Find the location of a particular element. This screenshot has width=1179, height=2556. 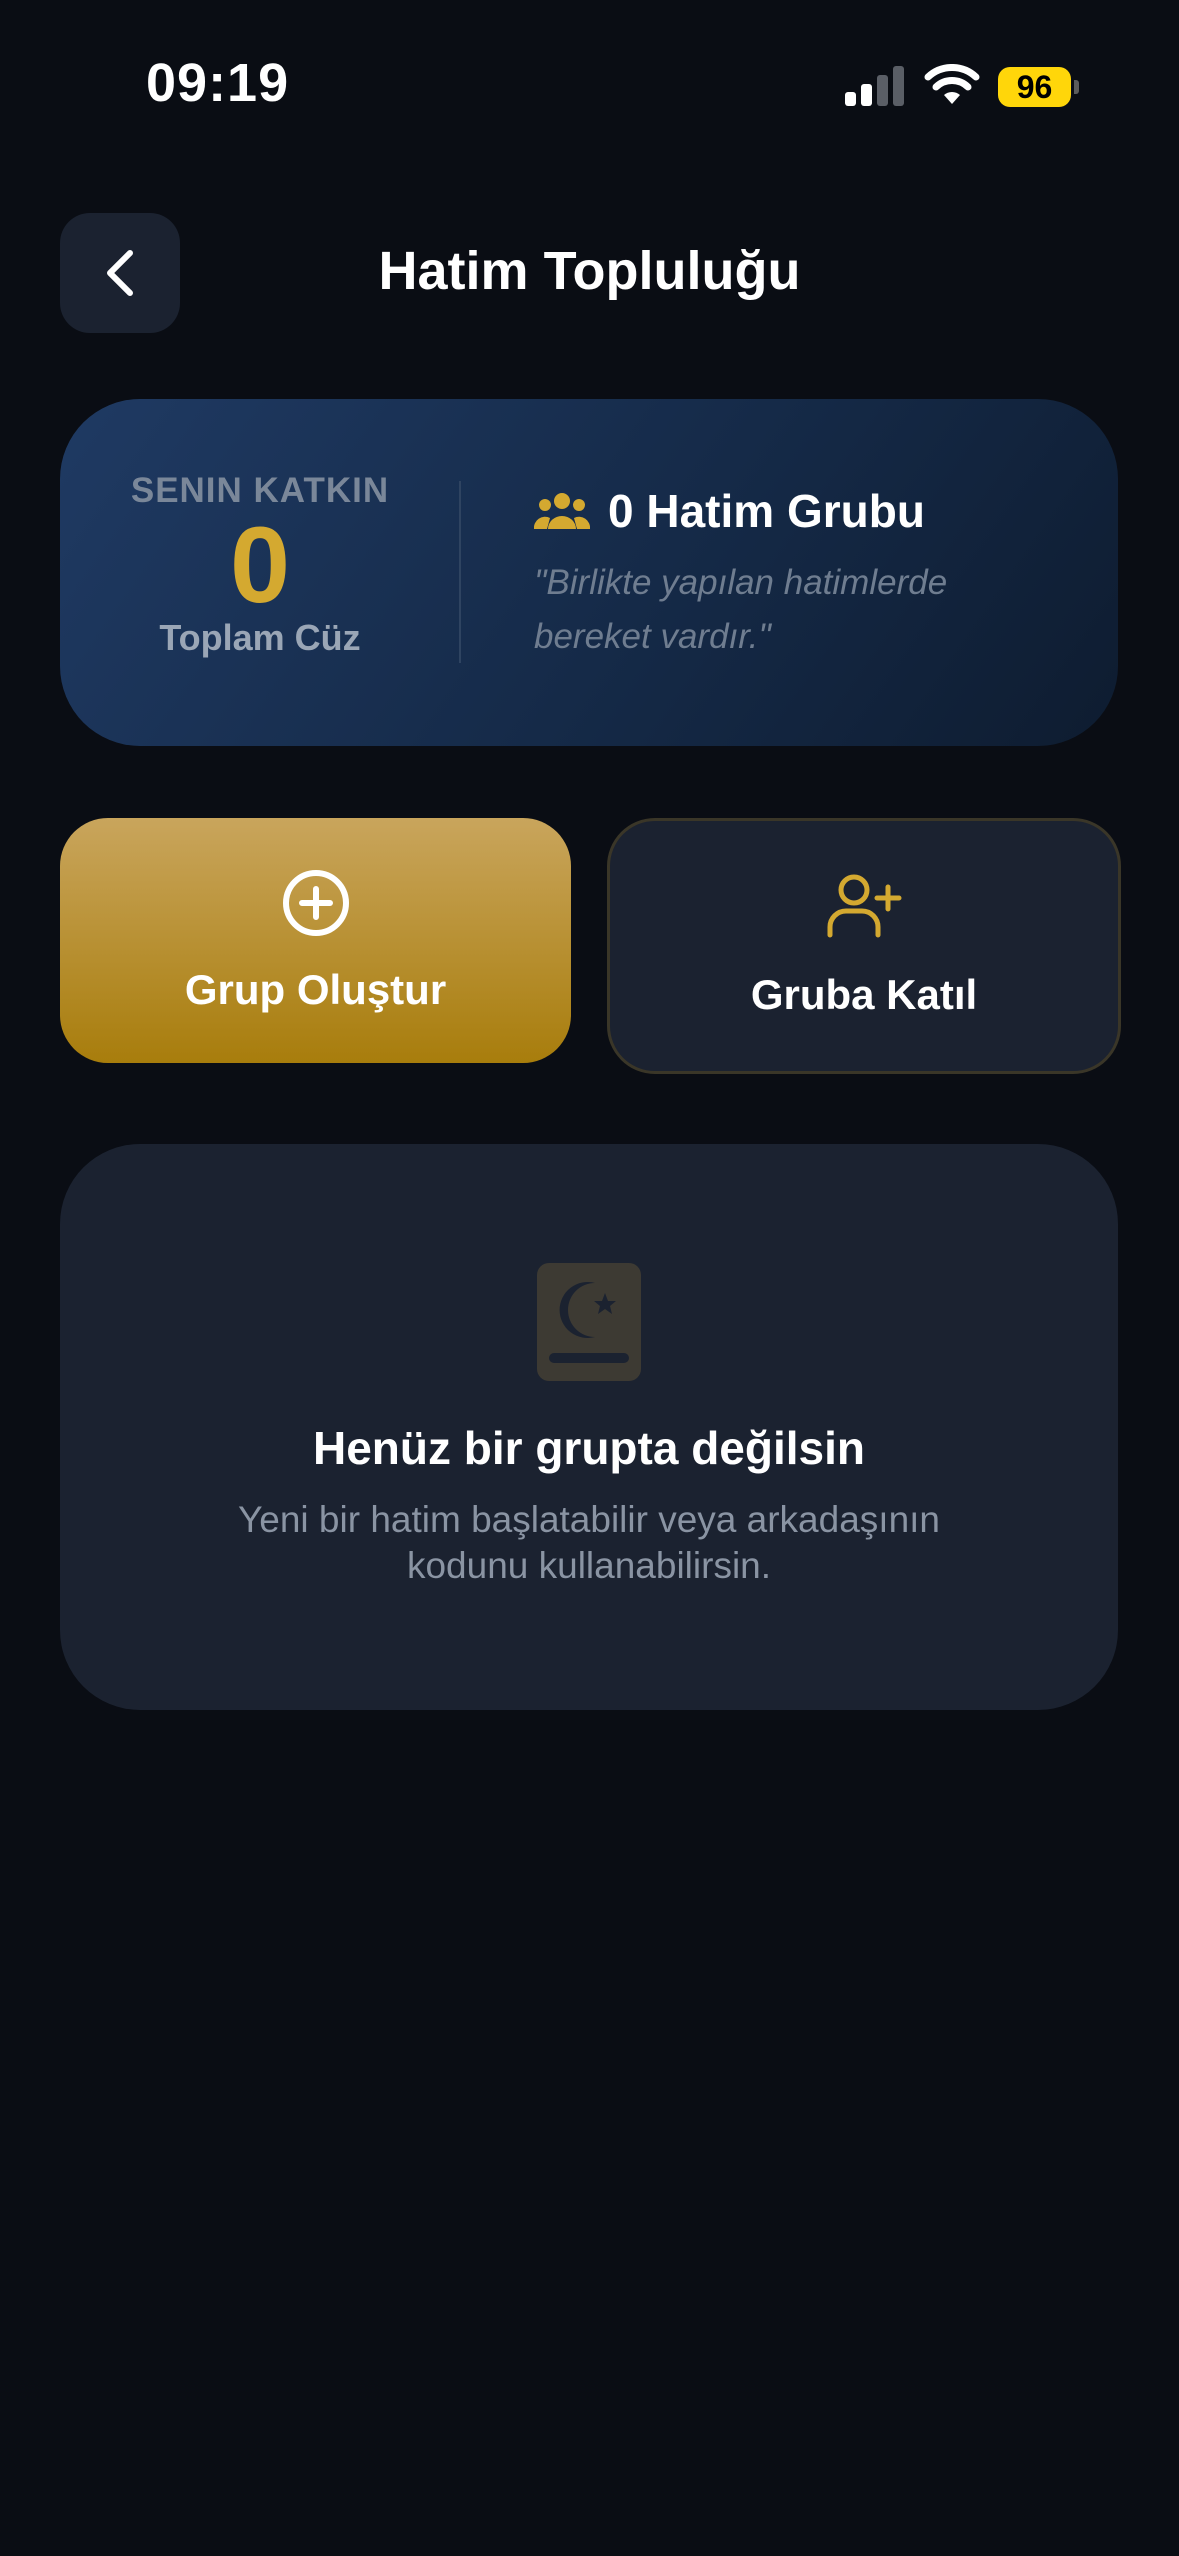

stat-divider is located at coordinates (460, 572).